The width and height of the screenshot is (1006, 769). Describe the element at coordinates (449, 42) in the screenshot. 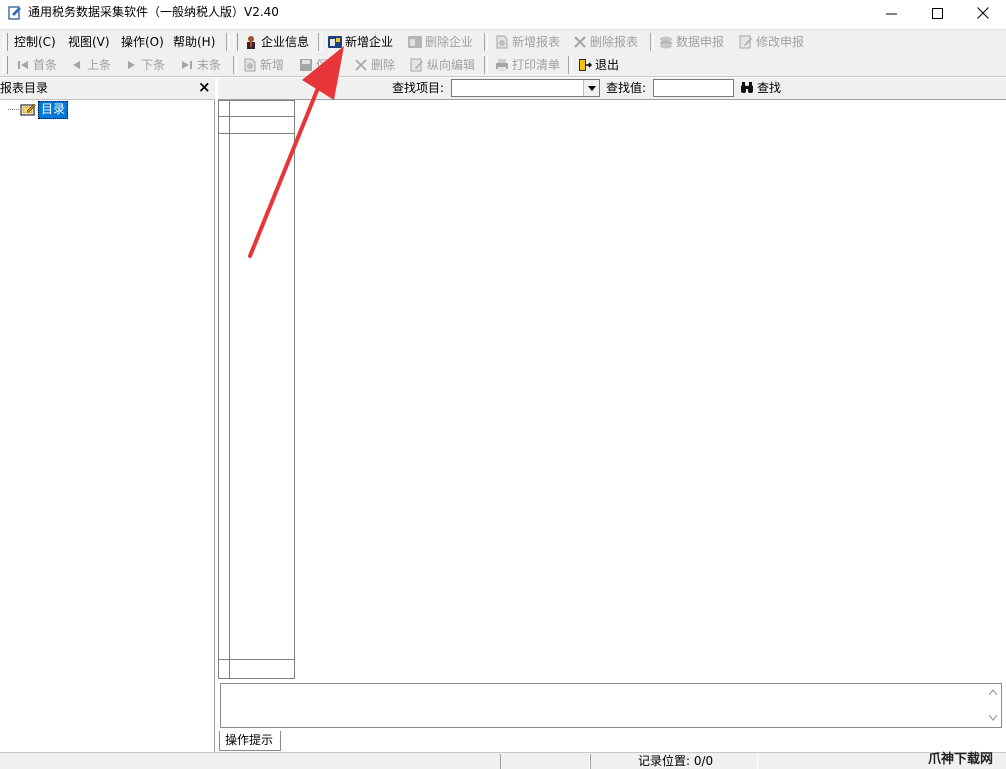

I see `delete-company-label: 删除企业` at that location.